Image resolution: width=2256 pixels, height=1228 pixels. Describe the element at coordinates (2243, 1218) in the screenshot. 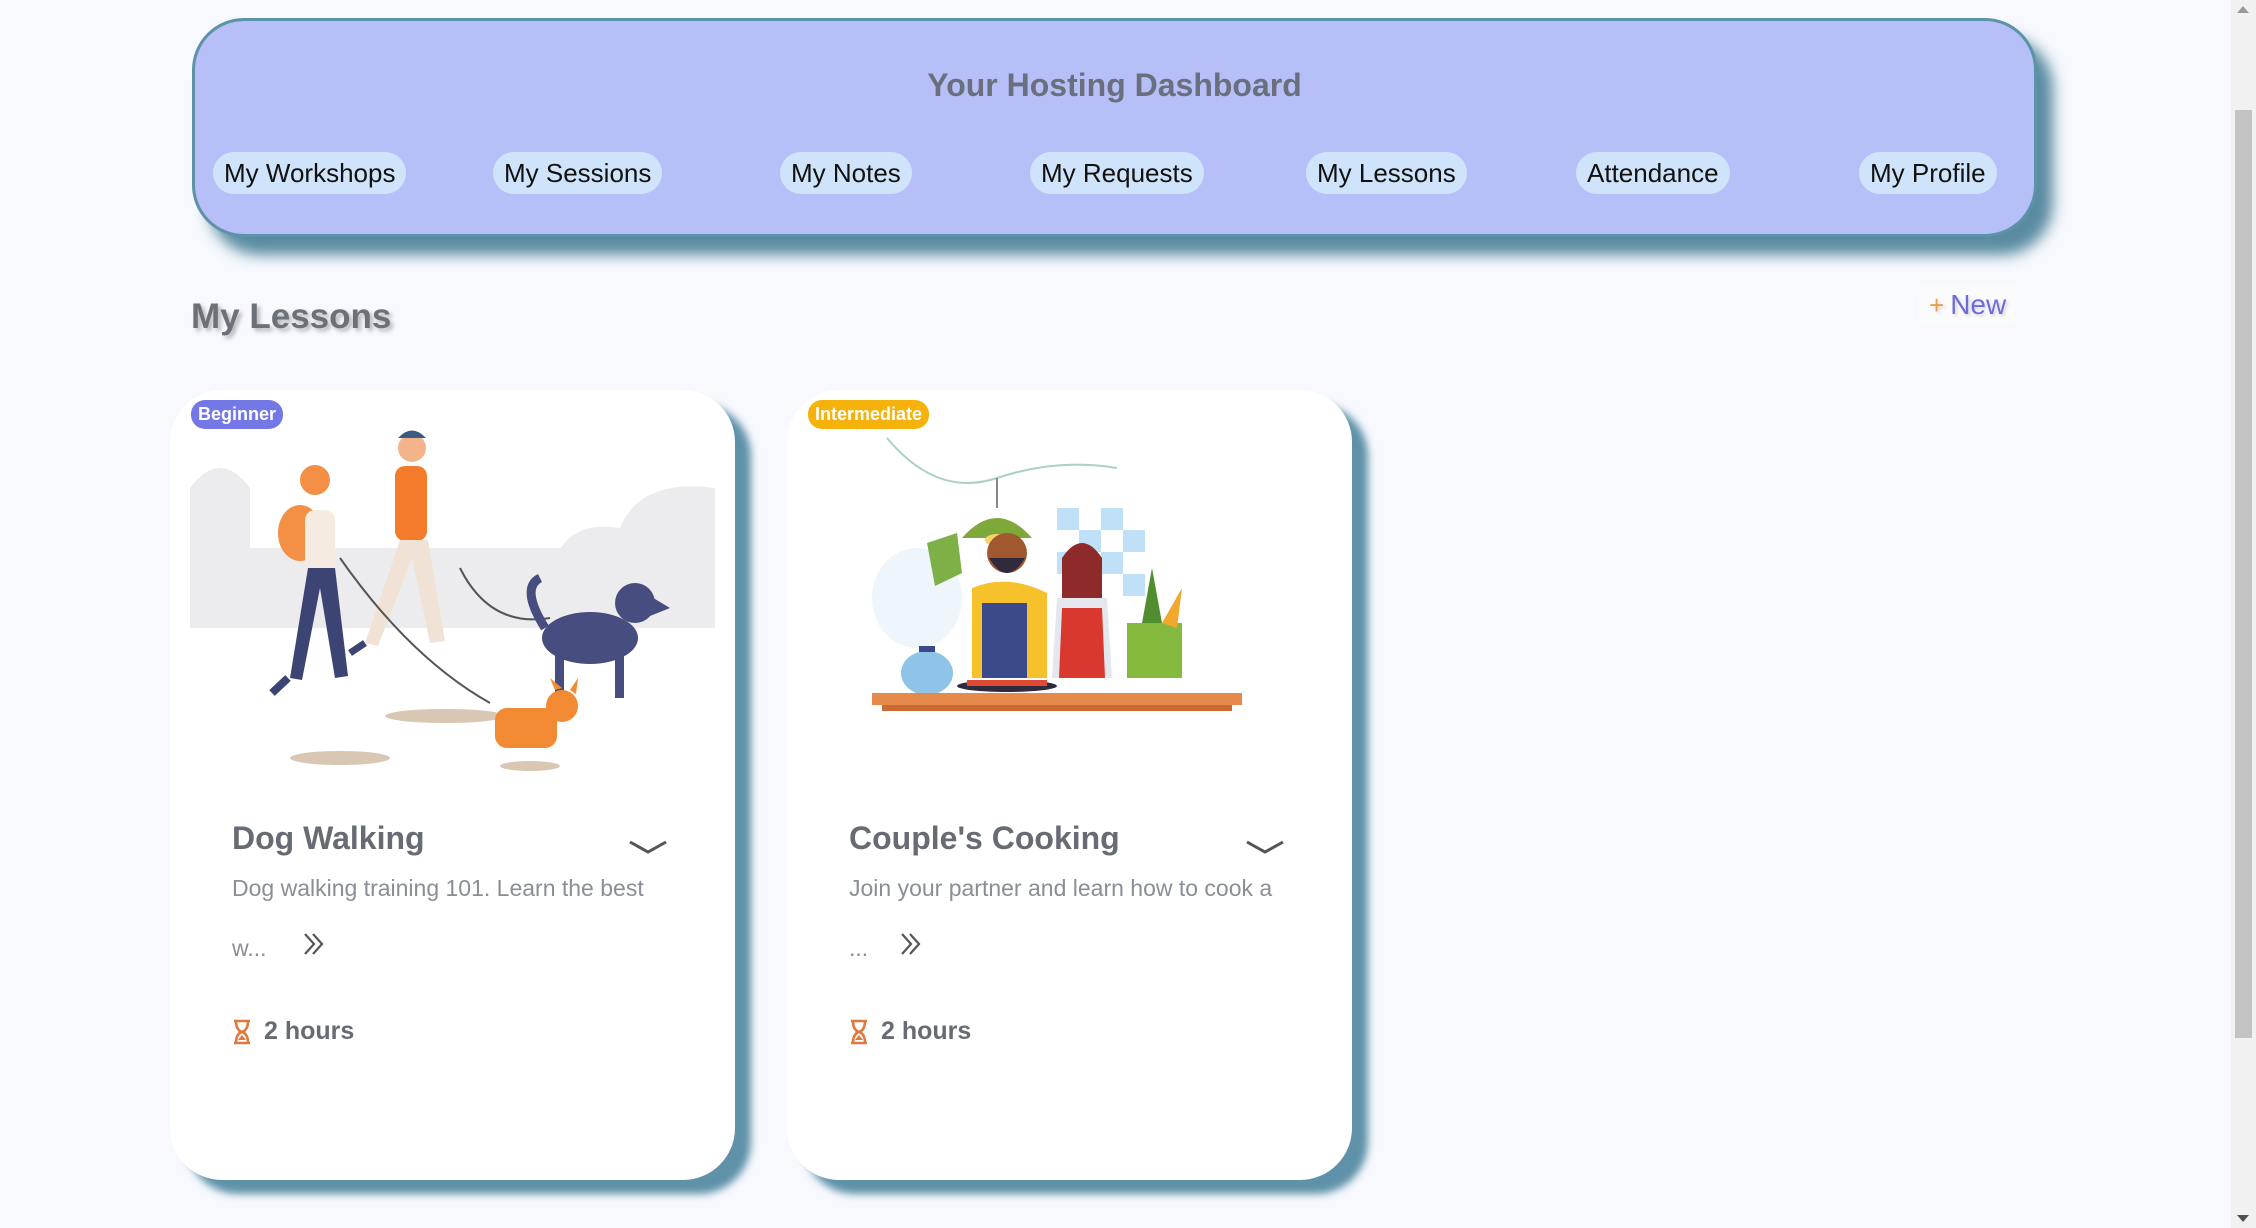

I see `scroll-down-arrow-icon` at that location.